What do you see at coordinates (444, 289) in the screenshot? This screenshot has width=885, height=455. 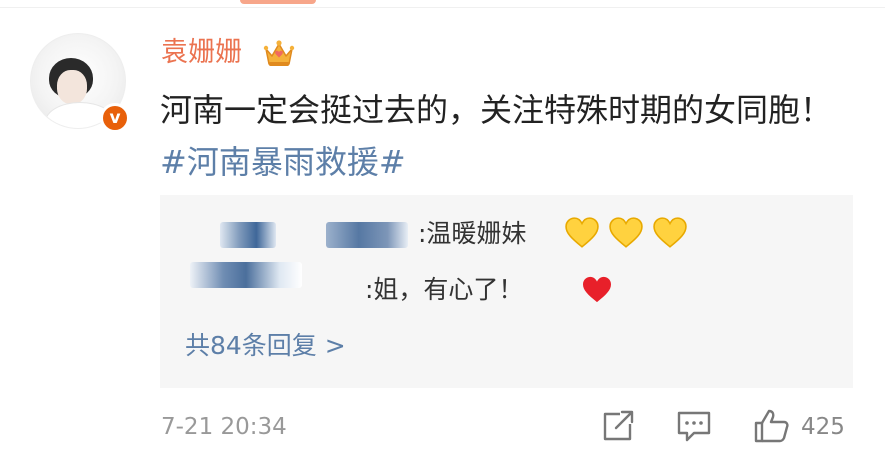 I see `reply-text: :姐，有心了！` at bounding box center [444, 289].